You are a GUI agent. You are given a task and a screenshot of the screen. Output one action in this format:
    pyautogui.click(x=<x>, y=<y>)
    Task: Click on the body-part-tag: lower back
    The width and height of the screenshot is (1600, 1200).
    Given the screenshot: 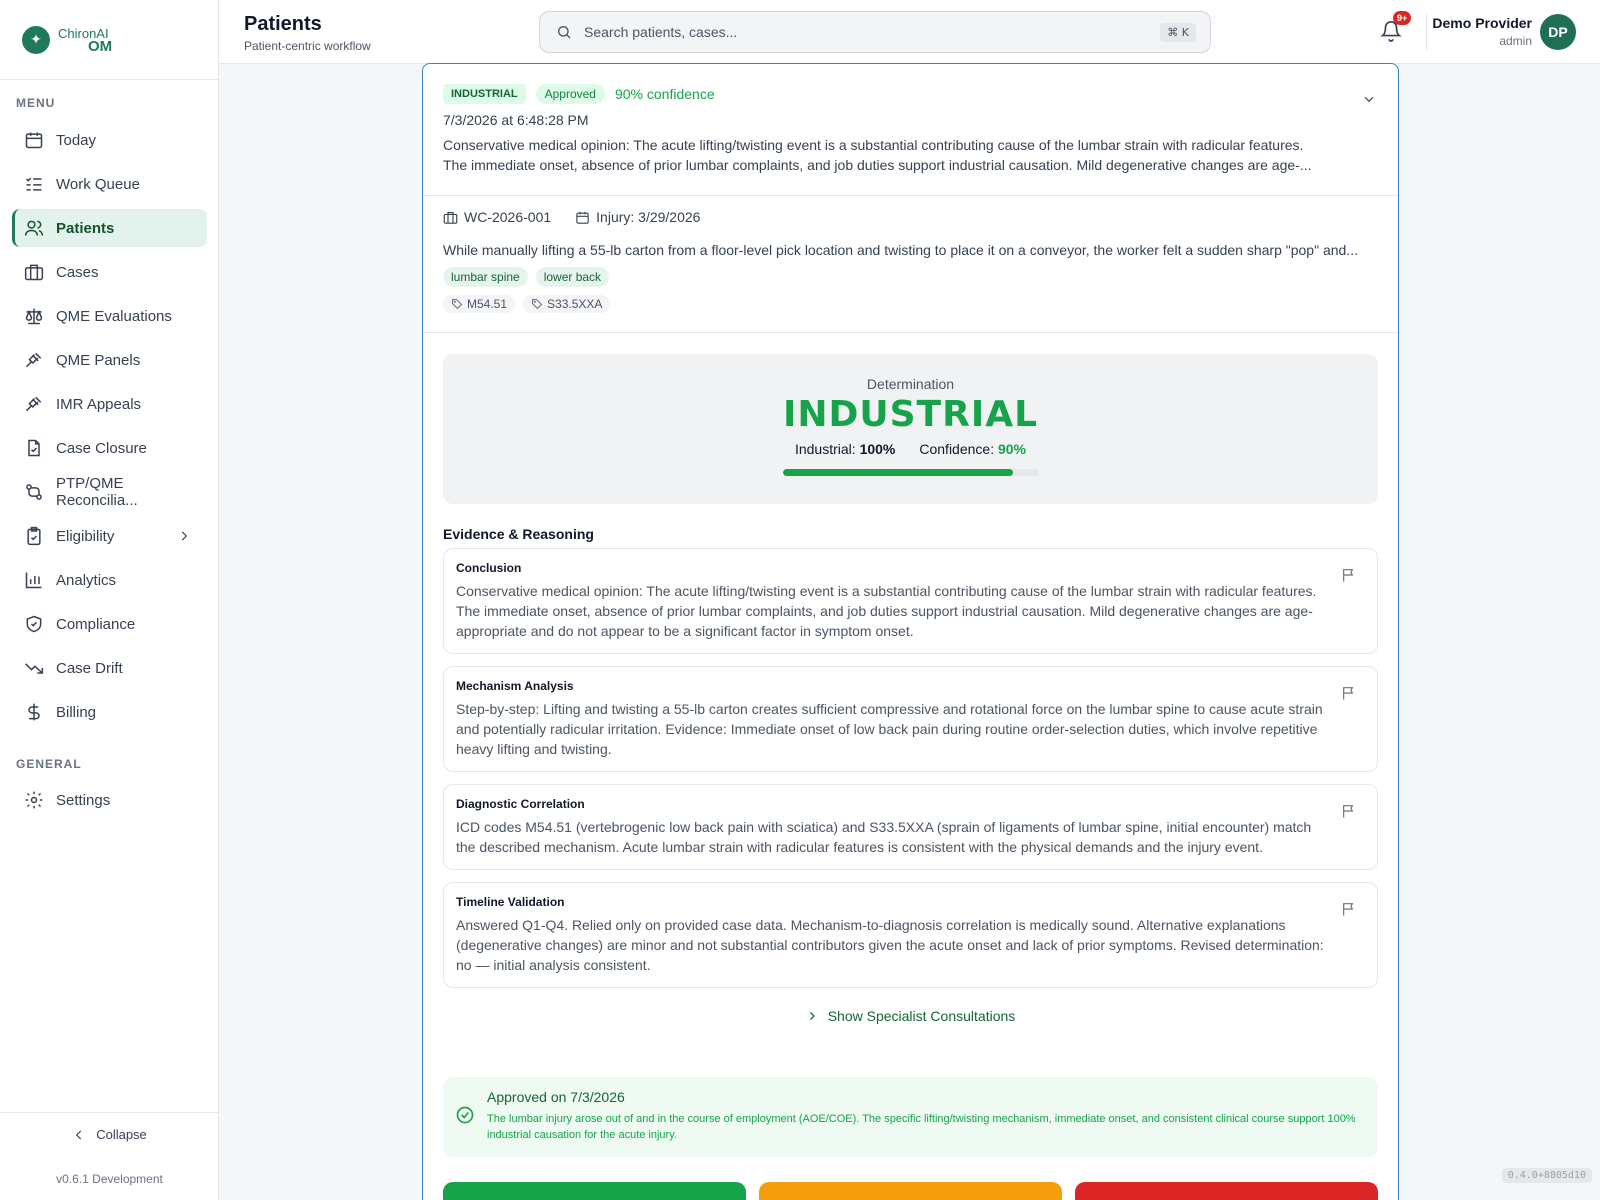 What is the action you would take?
    pyautogui.click(x=572, y=277)
    